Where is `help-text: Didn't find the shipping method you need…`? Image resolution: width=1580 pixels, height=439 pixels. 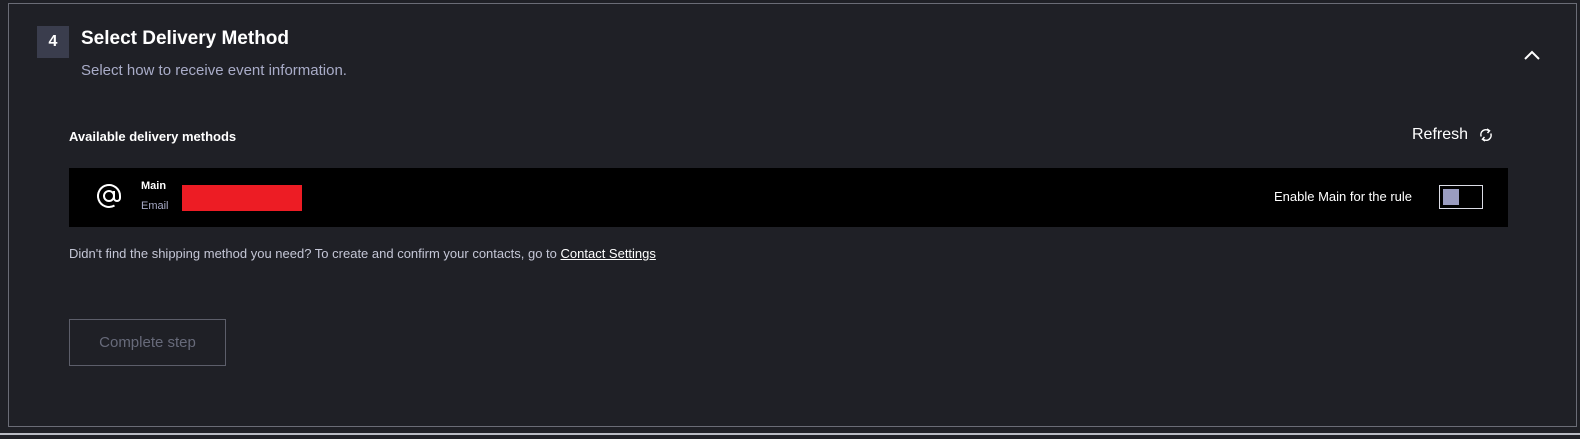 help-text: Didn't find the shipping method you need… is located at coordinates (362, 253).